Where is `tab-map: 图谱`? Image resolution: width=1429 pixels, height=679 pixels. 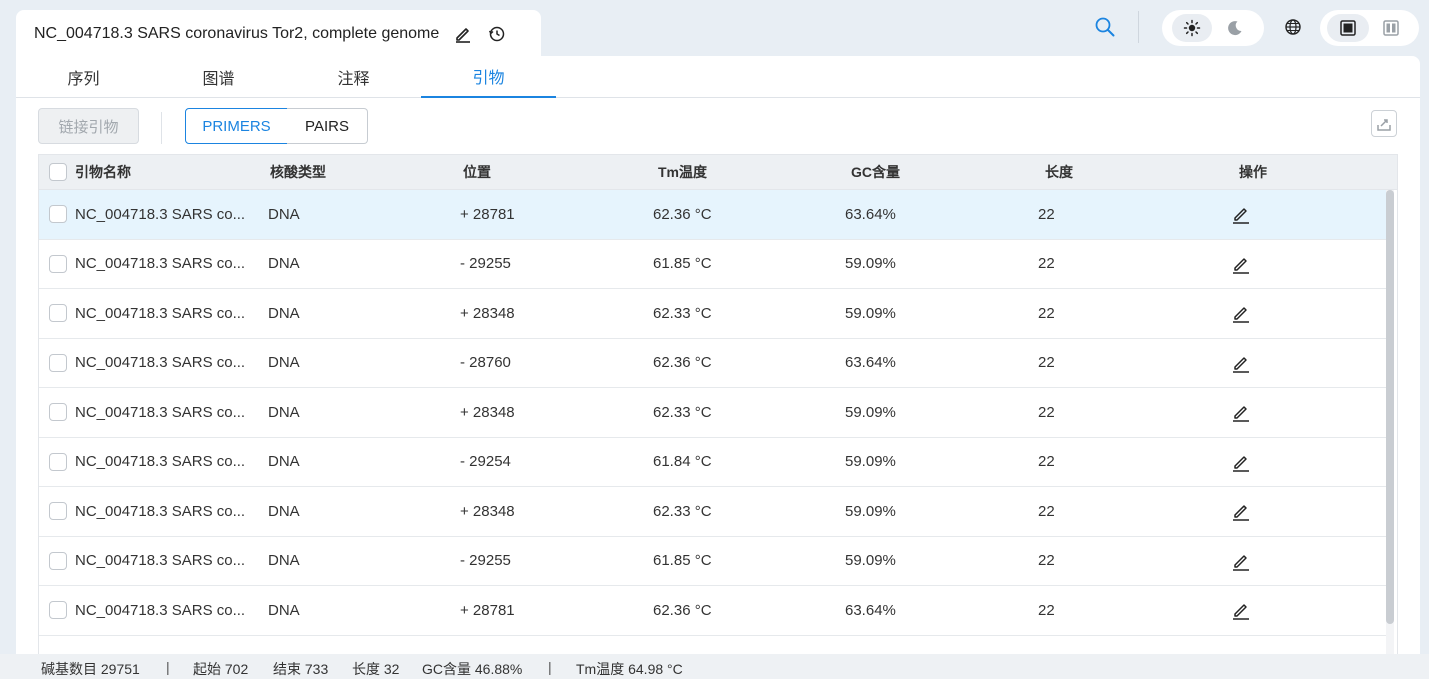 tab-map: 图谱 is located at coordinates (218, 77).